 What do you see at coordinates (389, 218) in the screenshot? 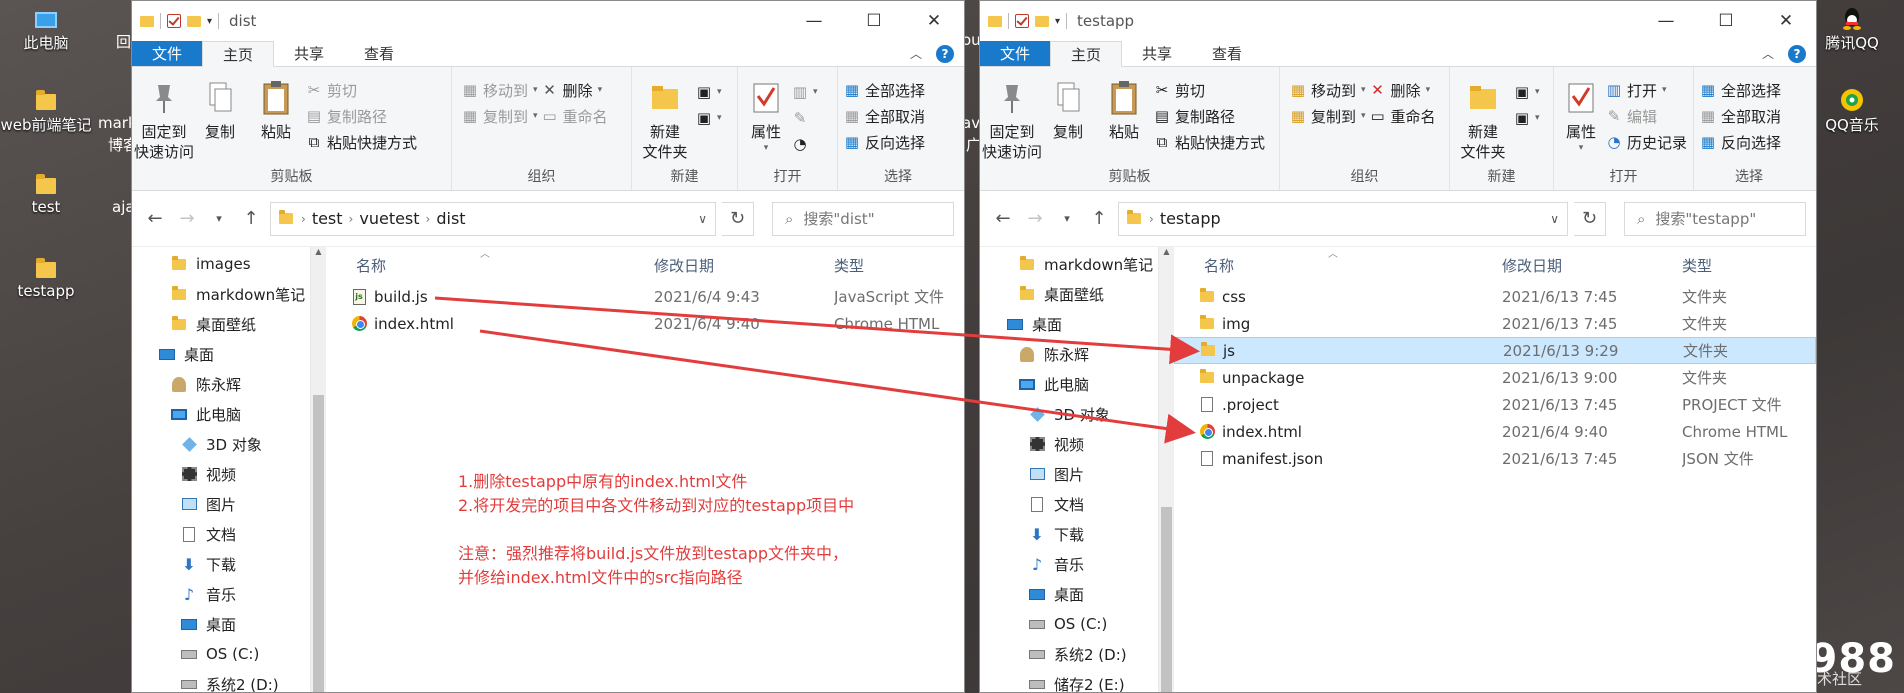
I see `breadcrumb-segment: vuetest` at bounding box center [389, 218].